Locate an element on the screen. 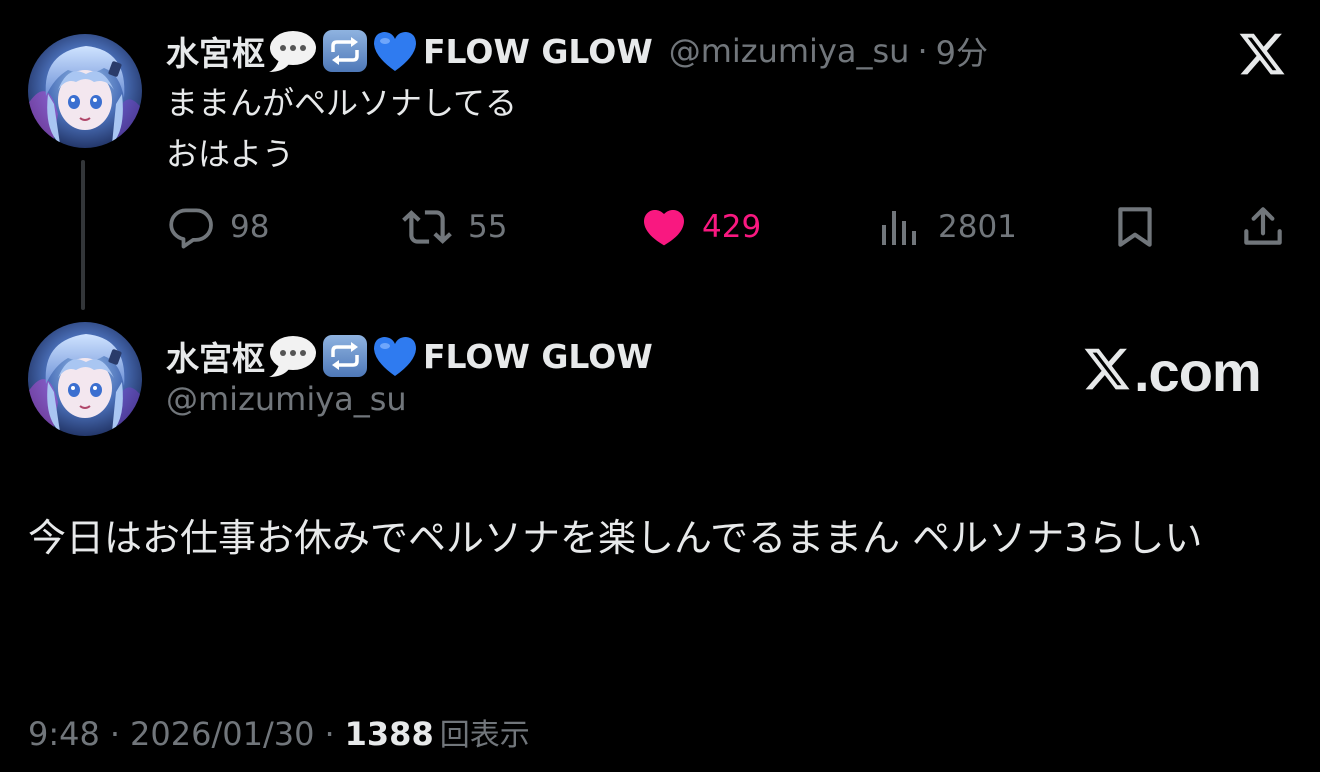  views-icon is located at coordinates (900, 227).